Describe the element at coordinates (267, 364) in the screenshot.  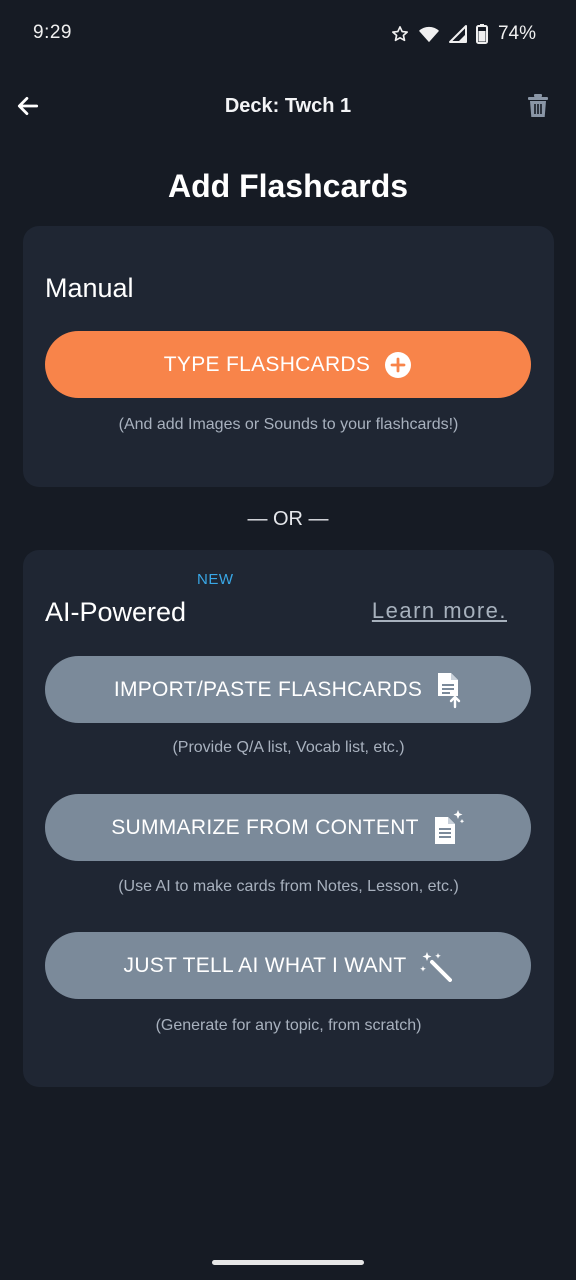
I see `type-flashcards-label: TYPE FLASHCARDS` at that location.